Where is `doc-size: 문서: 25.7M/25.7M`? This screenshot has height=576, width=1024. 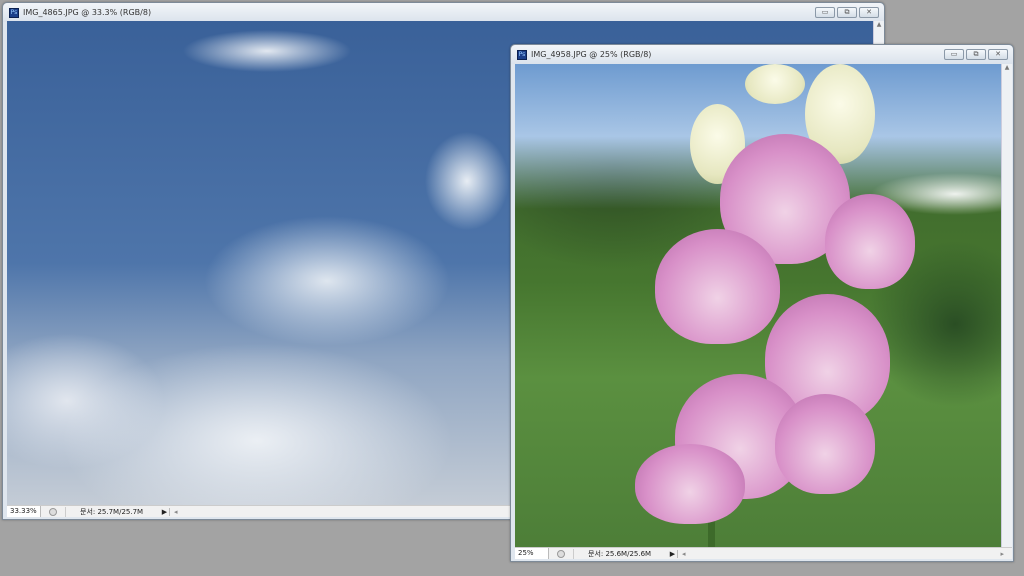 doc-size: 문서: 25.7M/25.7M is located at coordinates (112, 511).